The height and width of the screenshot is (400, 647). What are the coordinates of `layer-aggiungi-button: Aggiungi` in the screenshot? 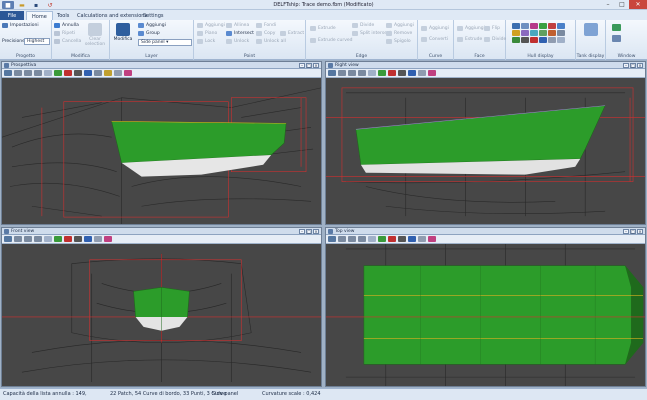 It's located at (152, 25).